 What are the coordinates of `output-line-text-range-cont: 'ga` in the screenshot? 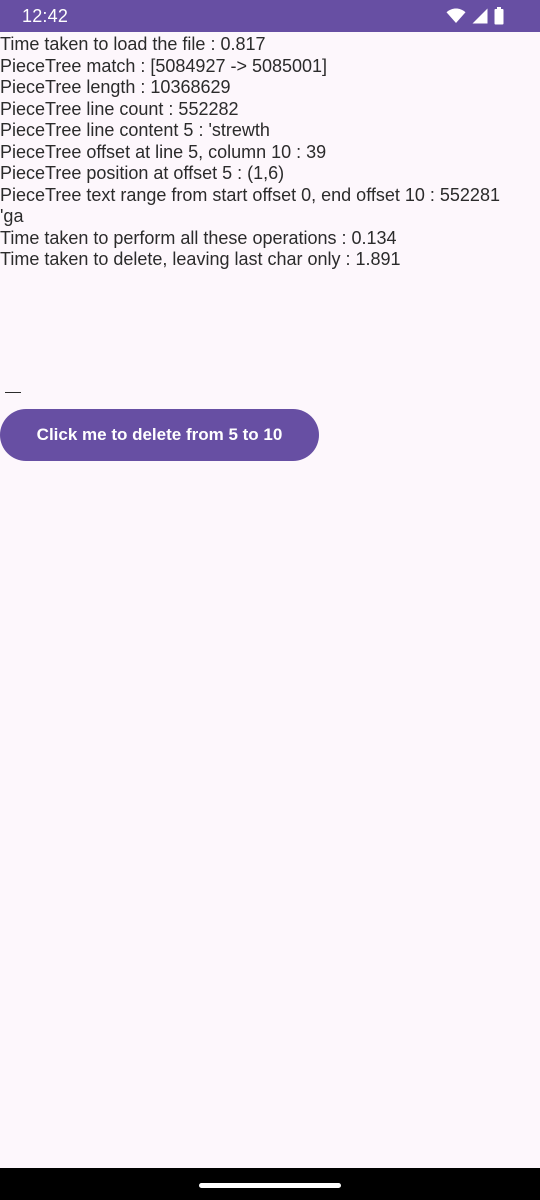 It's located at (12, 216).